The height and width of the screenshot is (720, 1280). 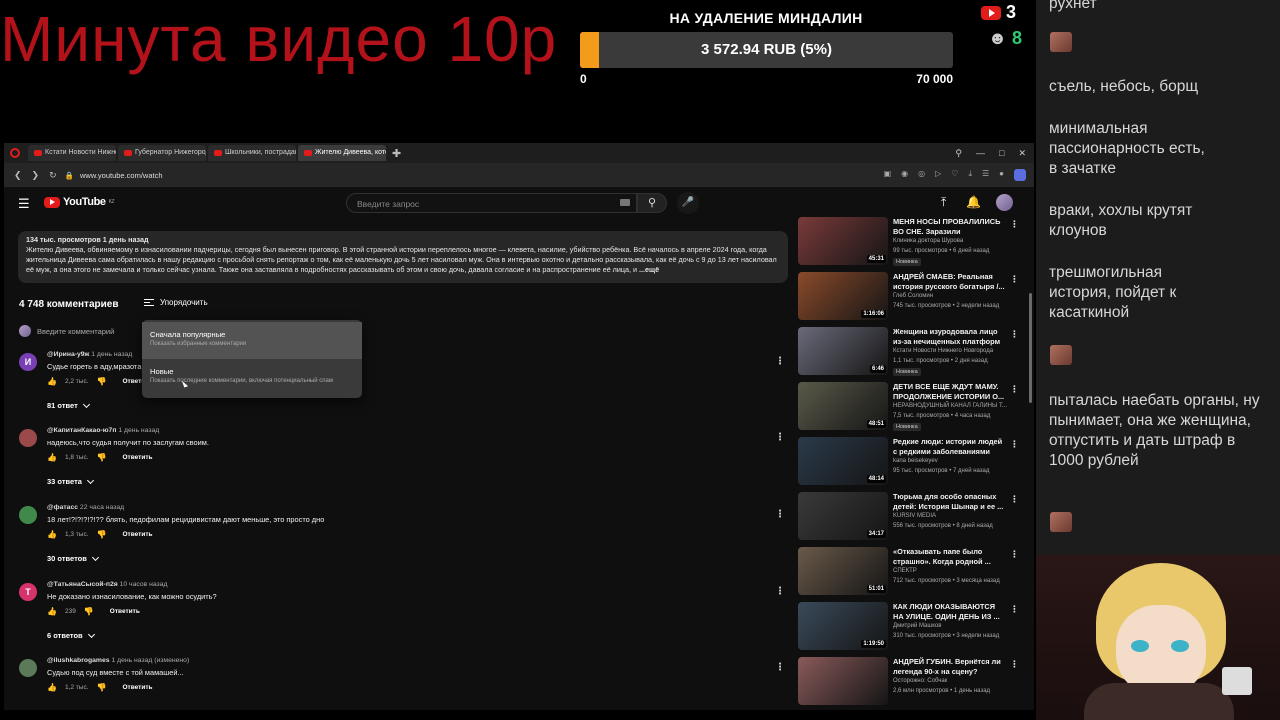 I want to click on search-button: ⚲, so click(x=652, y=203).